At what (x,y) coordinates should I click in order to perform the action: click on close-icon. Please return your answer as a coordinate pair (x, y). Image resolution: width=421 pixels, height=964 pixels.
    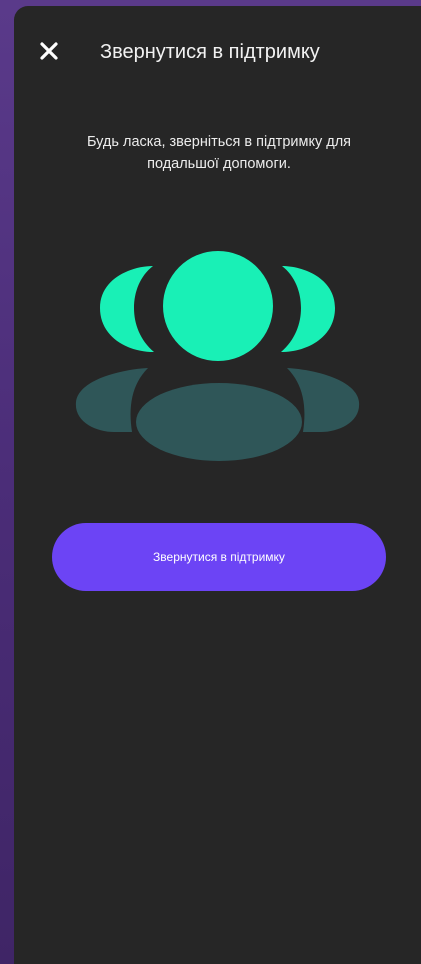
    Looking at the image, I should click on (49, 51).